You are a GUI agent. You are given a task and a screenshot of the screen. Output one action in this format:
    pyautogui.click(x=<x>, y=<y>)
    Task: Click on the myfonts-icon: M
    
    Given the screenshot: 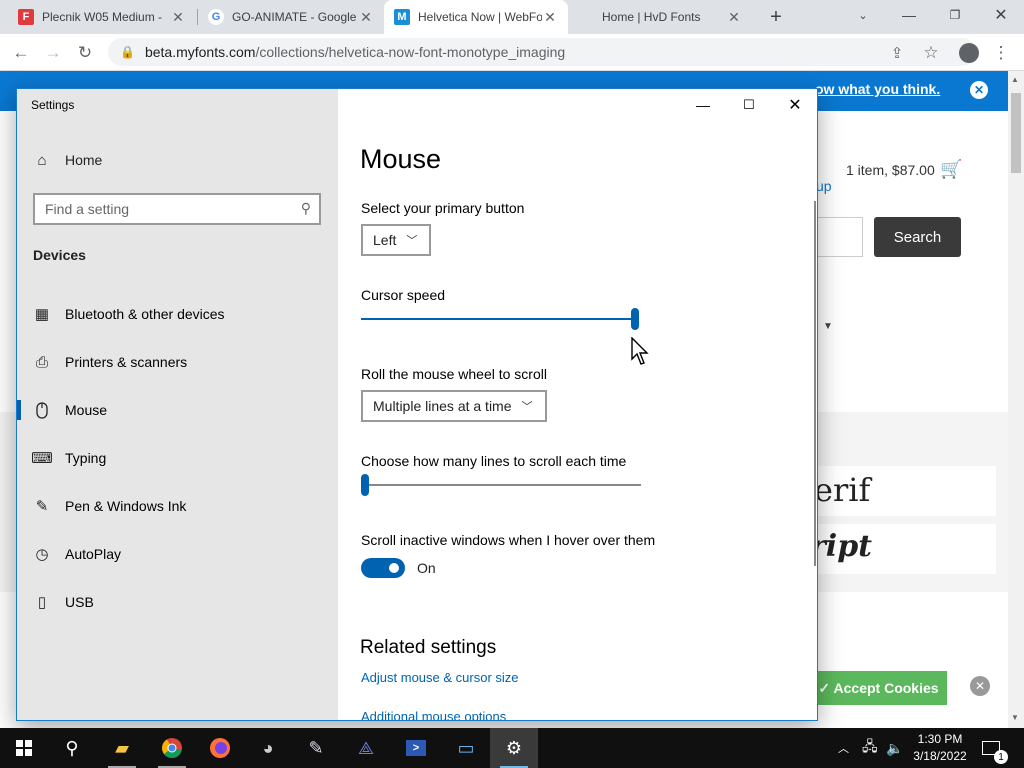 What is the action you would take?
    pyautogui.click(x=402, y=17)
    